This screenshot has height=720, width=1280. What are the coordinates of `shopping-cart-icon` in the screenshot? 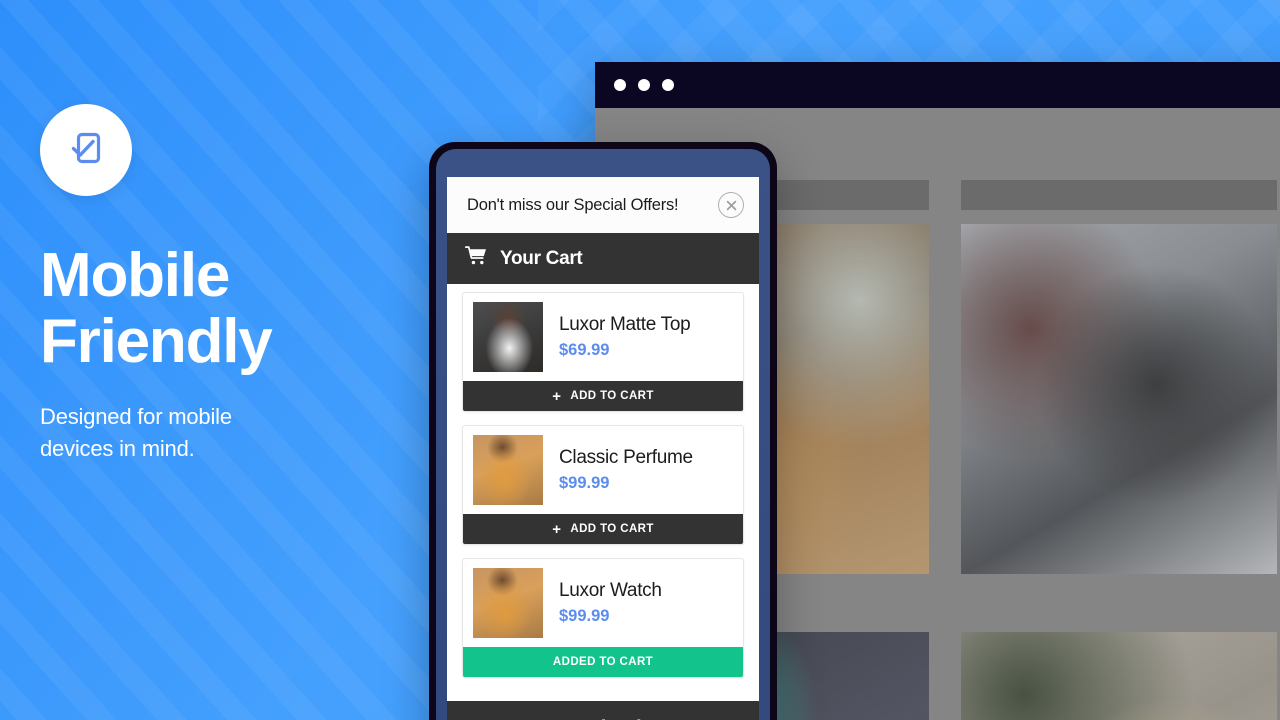 It's located at (475, 258).